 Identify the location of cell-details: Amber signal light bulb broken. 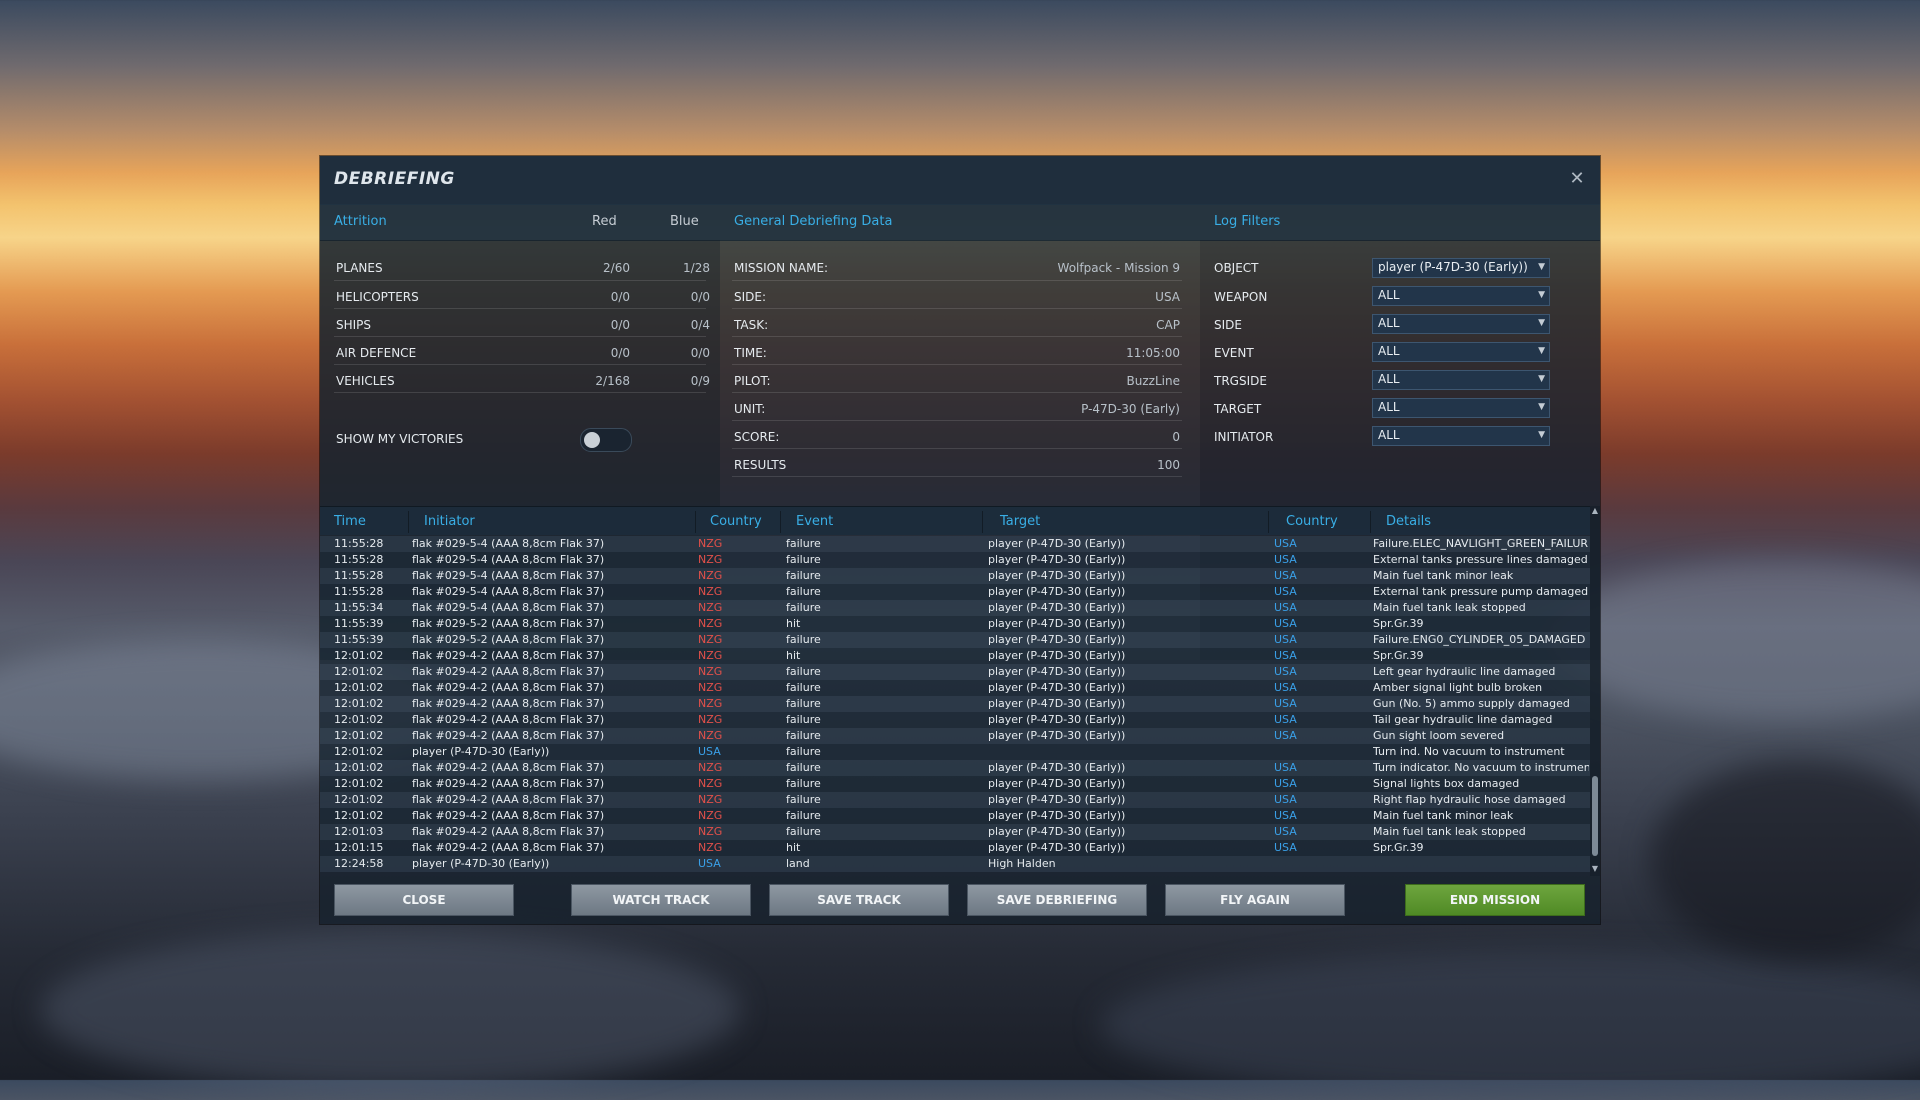
(1458, 687).